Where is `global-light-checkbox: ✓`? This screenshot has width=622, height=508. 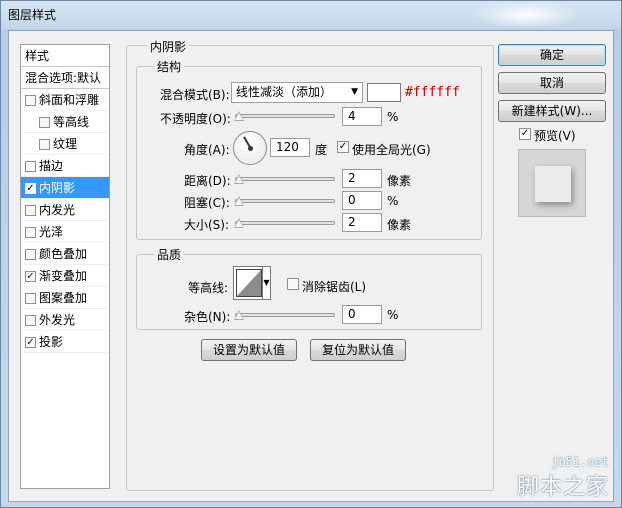
global-light-checkbox: ✓ is located at coordinates (343, 147).